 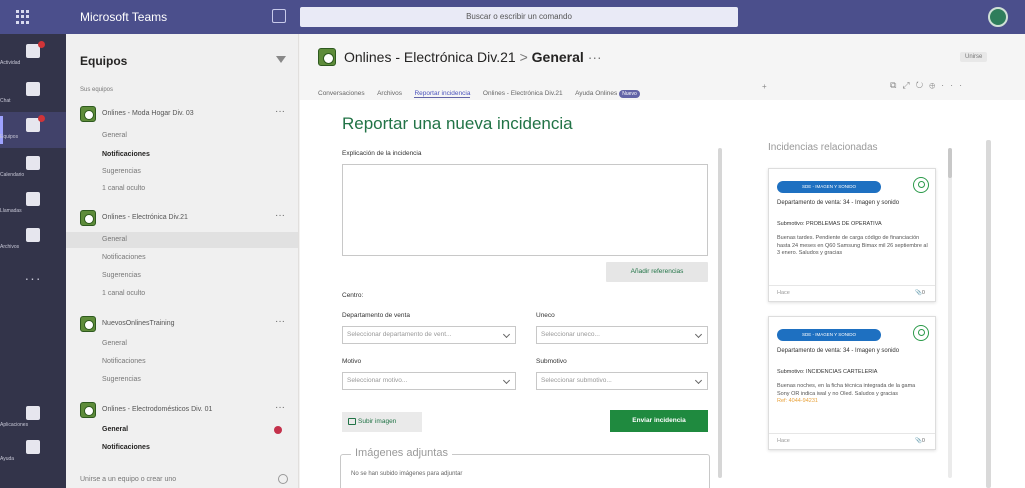 I want to click on join-button: Unirse, so click(x=974, y=57).